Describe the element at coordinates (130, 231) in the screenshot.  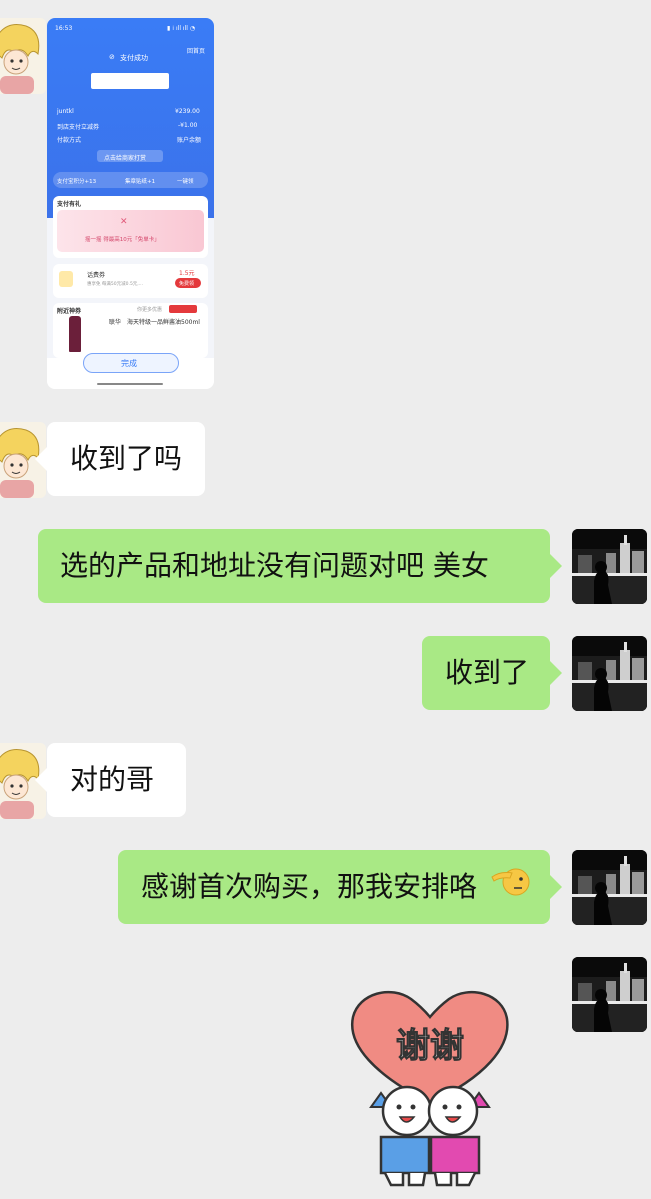
I see `gift-banner` at that location.